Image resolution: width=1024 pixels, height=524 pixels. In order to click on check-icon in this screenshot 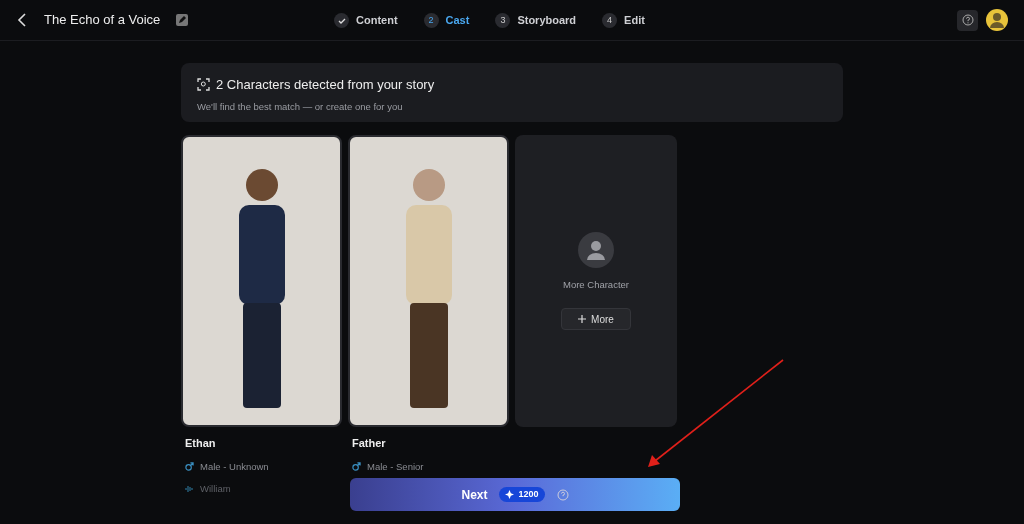, I will do `click(341, 20)`.